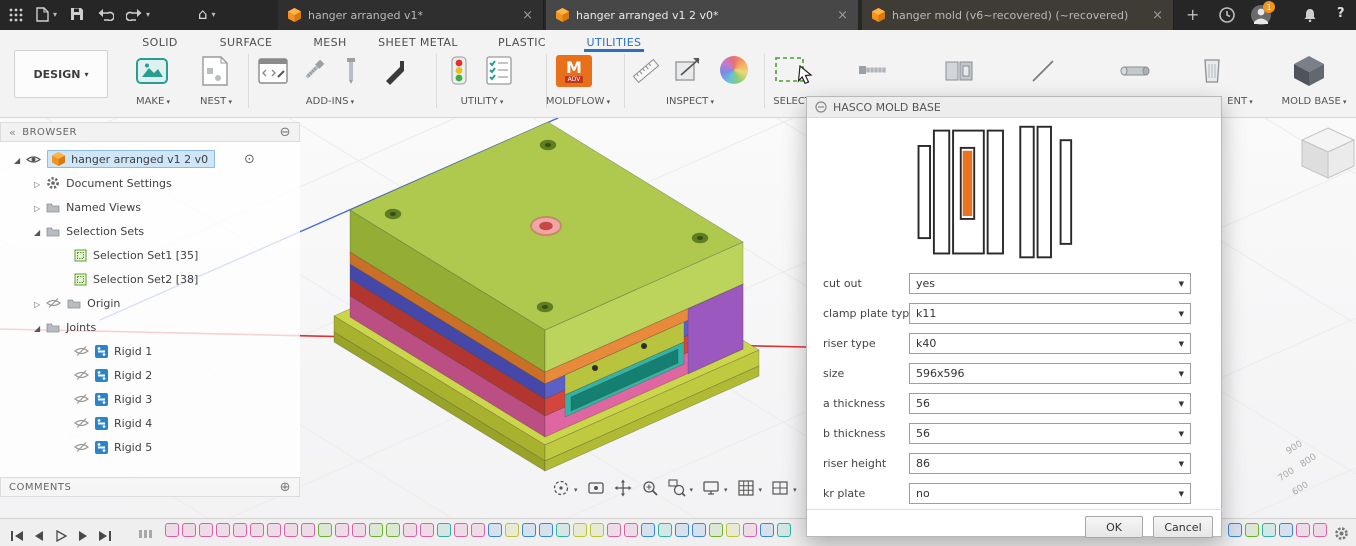  Describe the element at coordinates (561, 490) in the screenshot. I see `orbit-icon` at that location.